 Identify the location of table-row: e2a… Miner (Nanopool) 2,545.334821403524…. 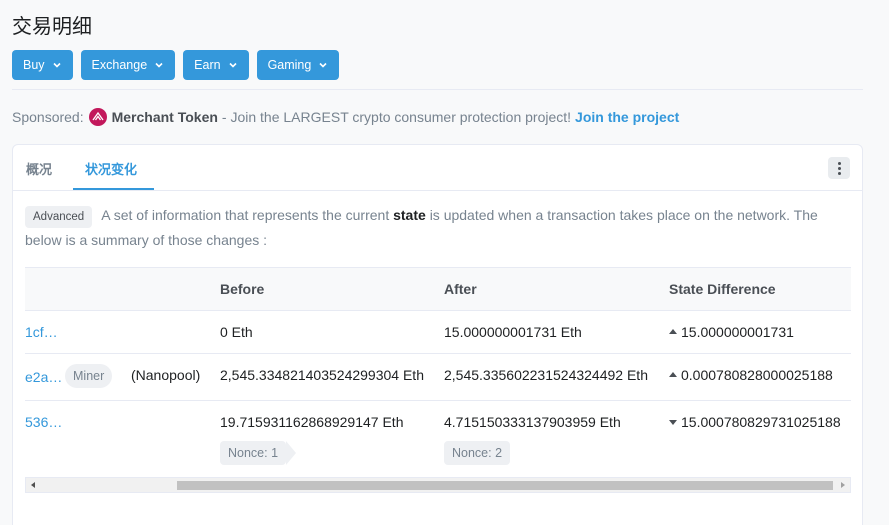
(438, 377).